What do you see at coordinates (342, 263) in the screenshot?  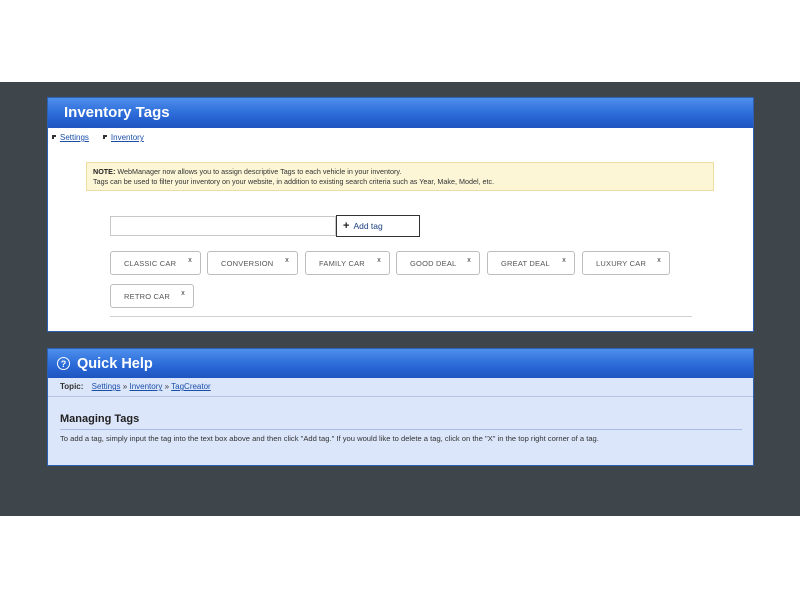 I see `tag-label: FAMILY CAR` at bounding box center [342, 263].